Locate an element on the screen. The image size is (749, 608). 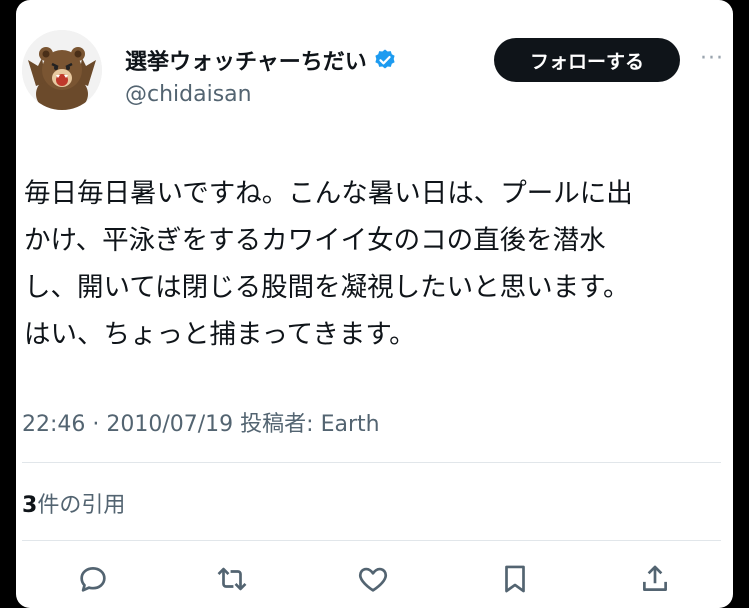
tweet-line: はい、ちょっと捕まってきます。 is located at coordinates (220, 334).